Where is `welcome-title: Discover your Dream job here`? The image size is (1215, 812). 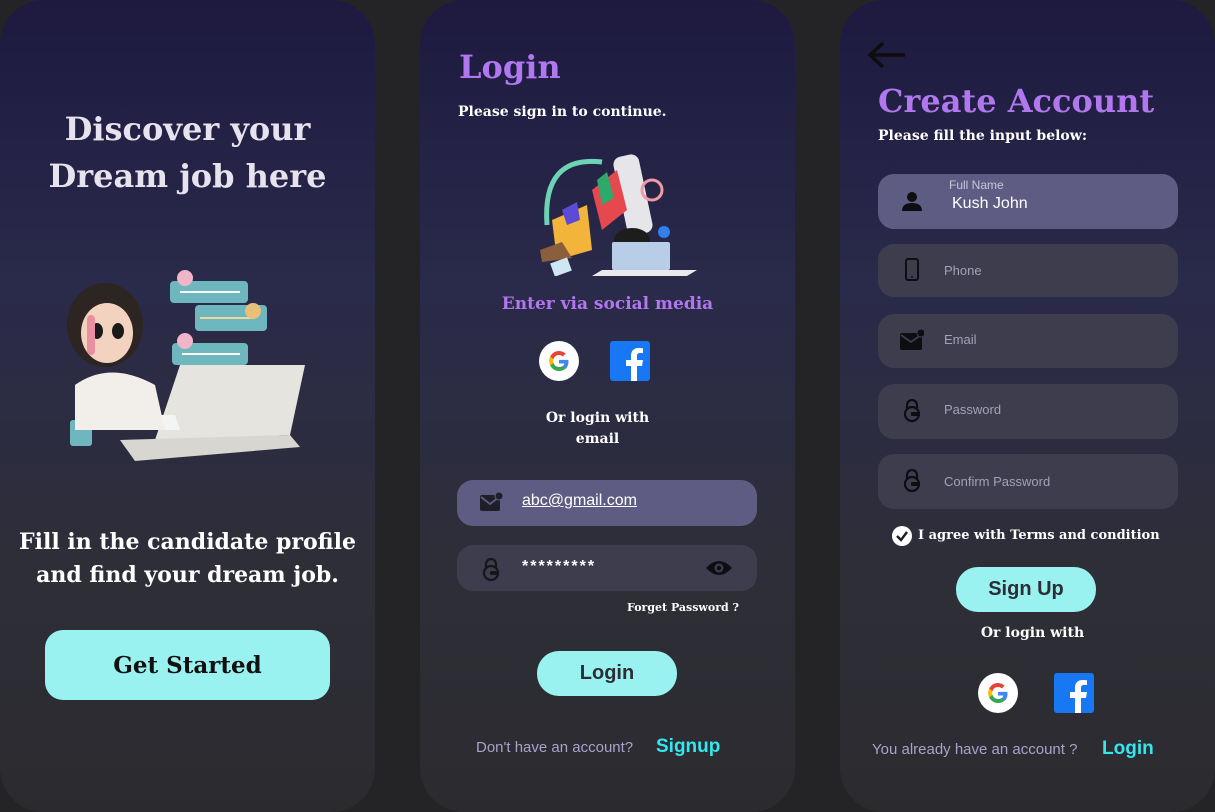
welcome-title: Discover your Dream job here is located at coordinates (187, 153).